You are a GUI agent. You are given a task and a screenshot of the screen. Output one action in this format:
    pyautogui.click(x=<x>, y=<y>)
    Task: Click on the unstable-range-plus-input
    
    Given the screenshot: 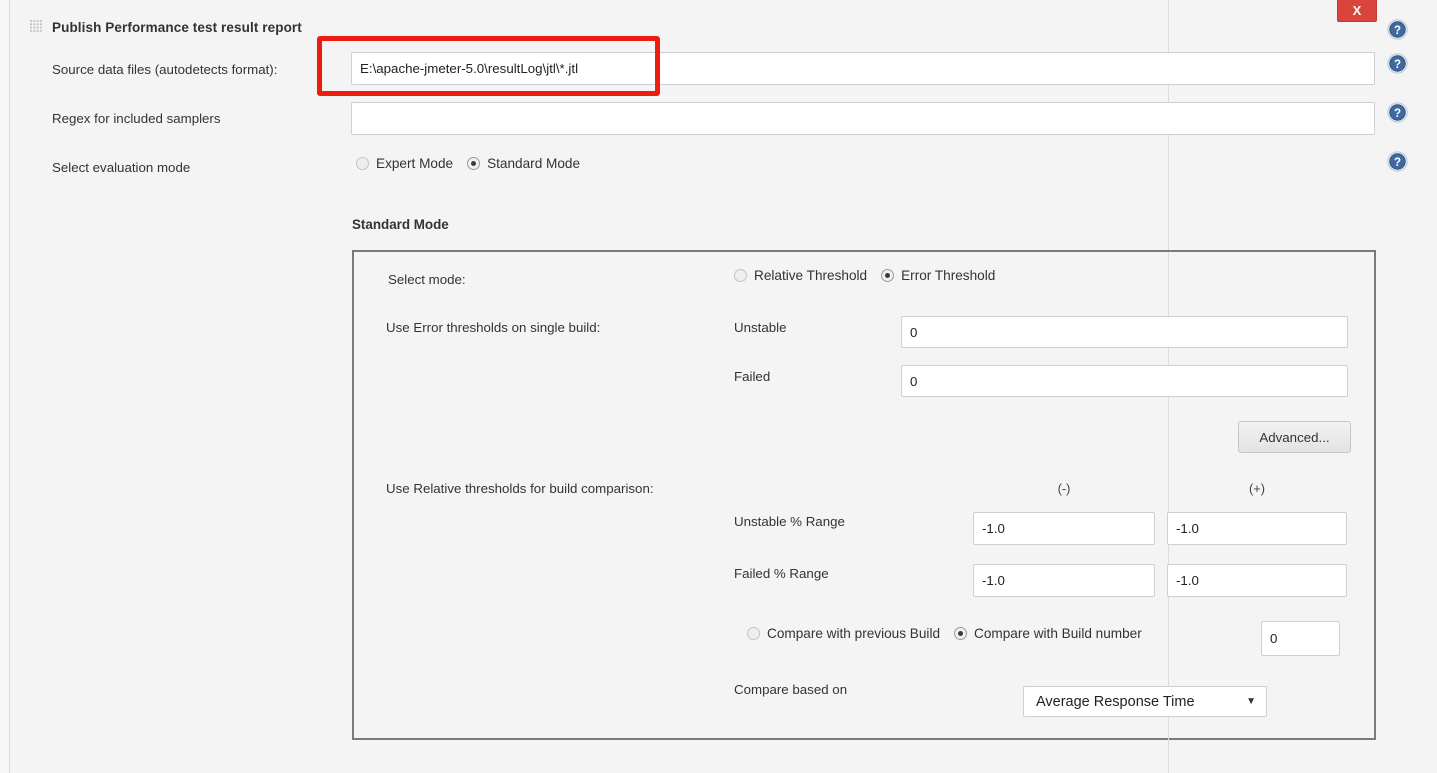 What is the action you would take?
    pyautogui.click(x=1257, y=528)
    